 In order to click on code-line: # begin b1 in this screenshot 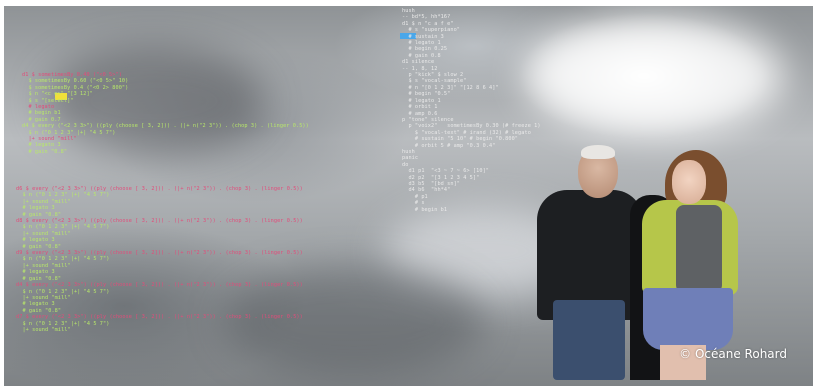, I will do `click(425, 209)`.